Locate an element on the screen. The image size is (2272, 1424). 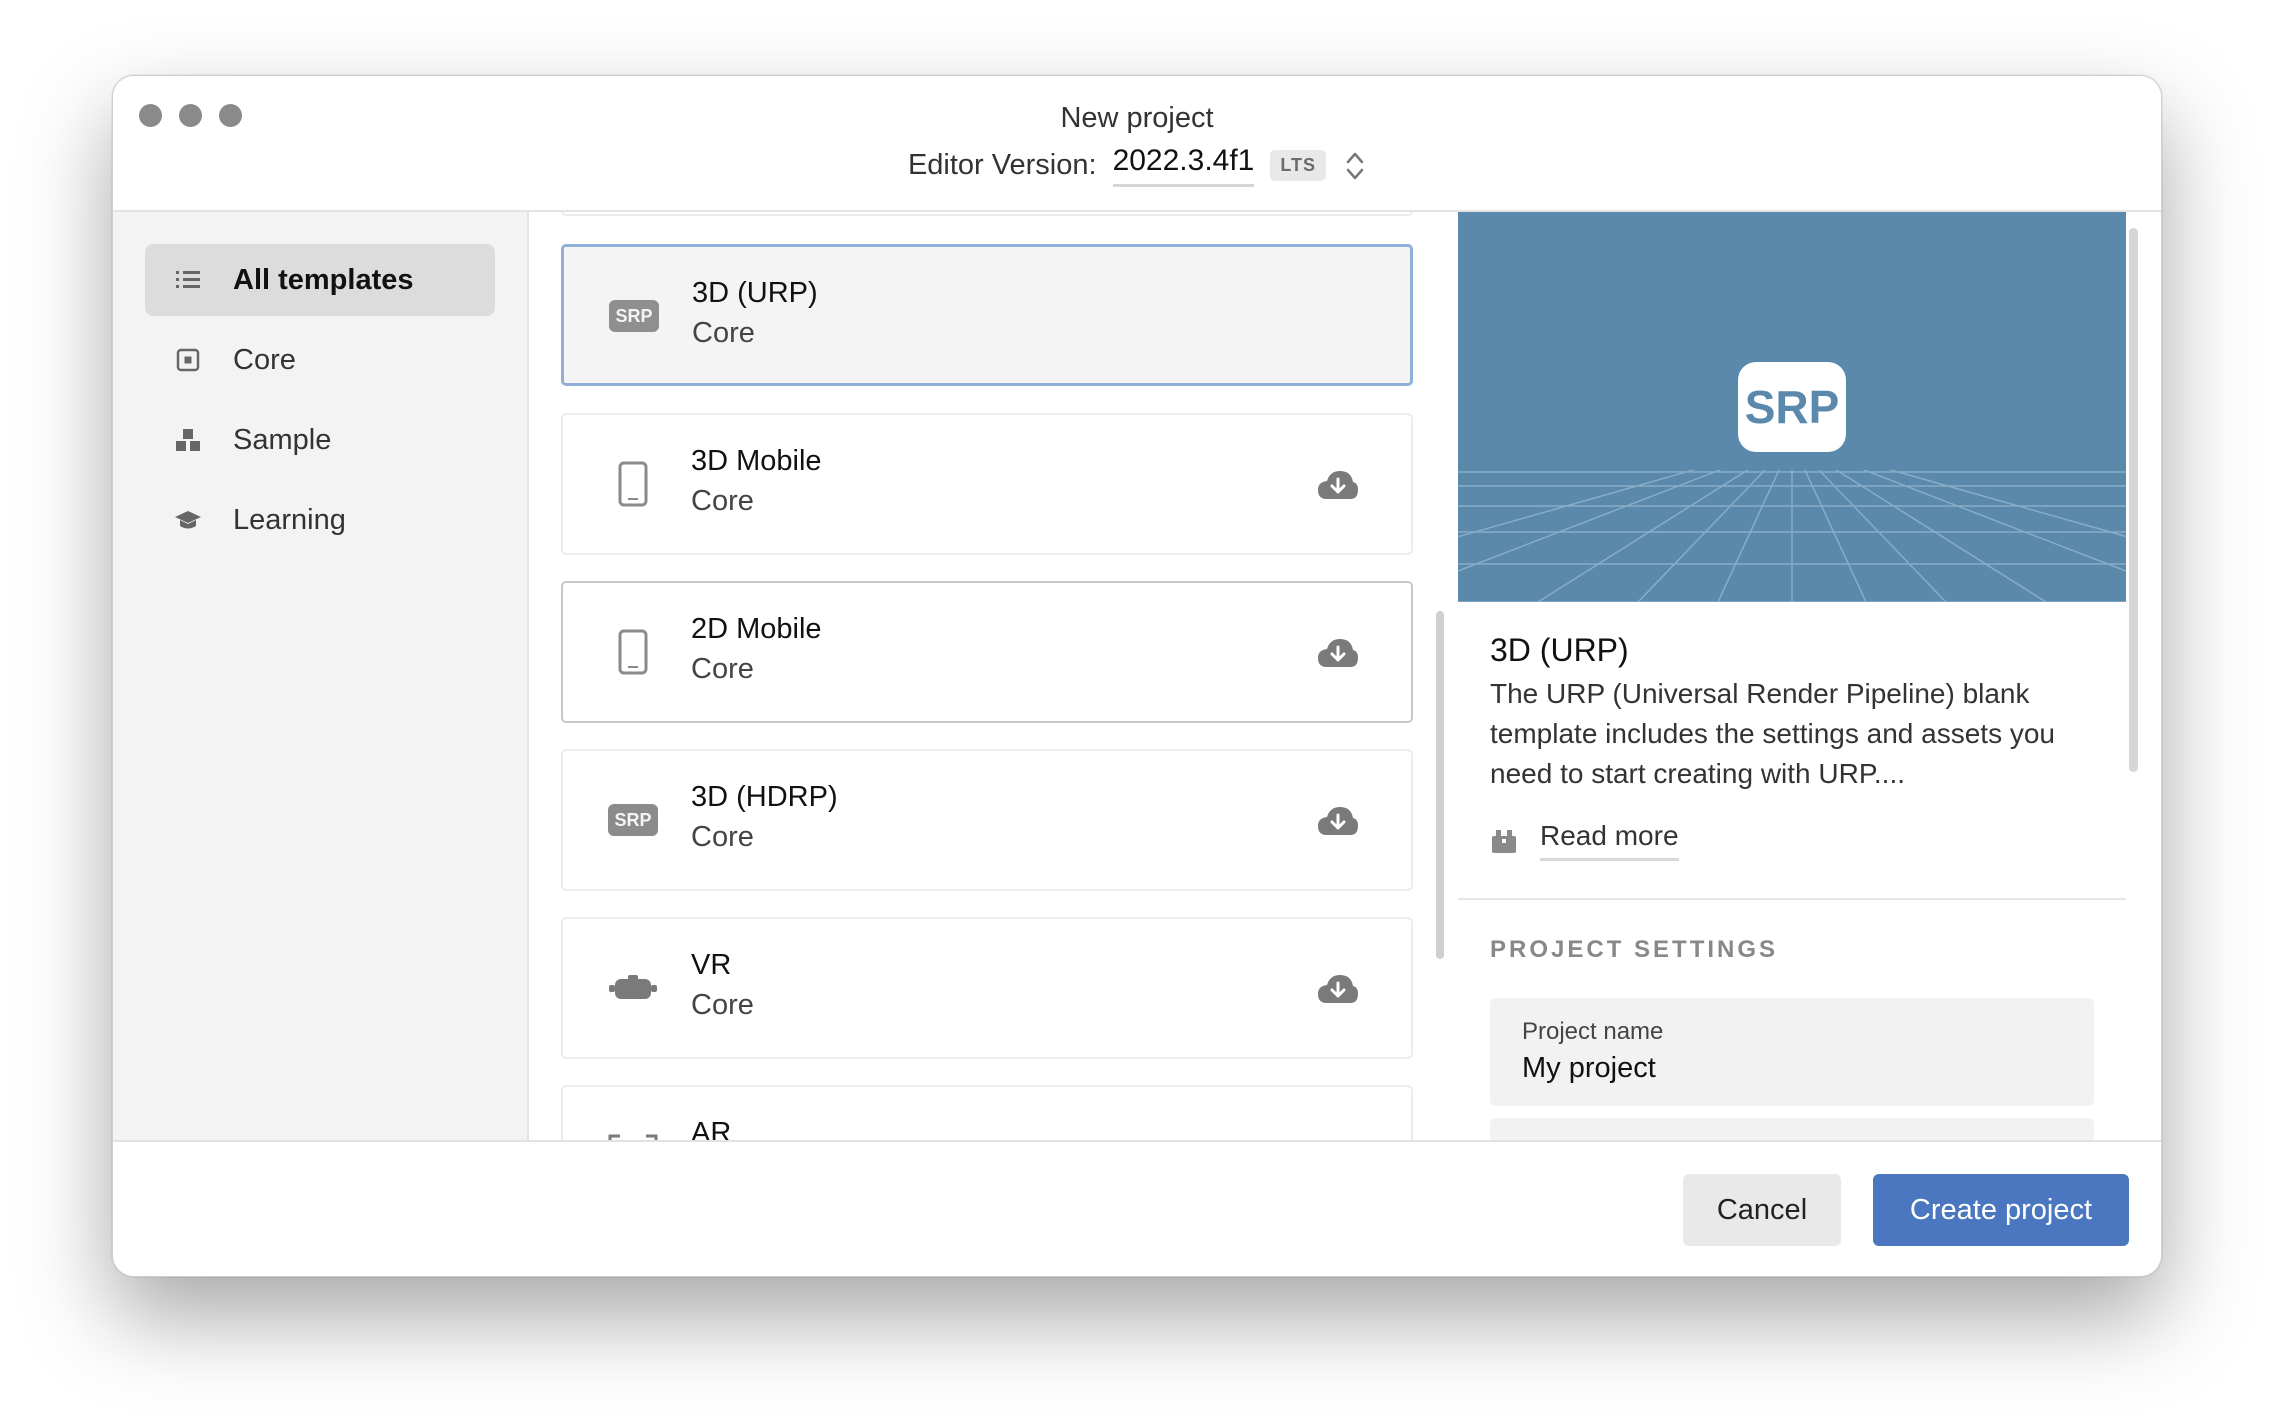
project-settings-heading: PROJECT SETTINGS is located at coordinates (1634, 949).